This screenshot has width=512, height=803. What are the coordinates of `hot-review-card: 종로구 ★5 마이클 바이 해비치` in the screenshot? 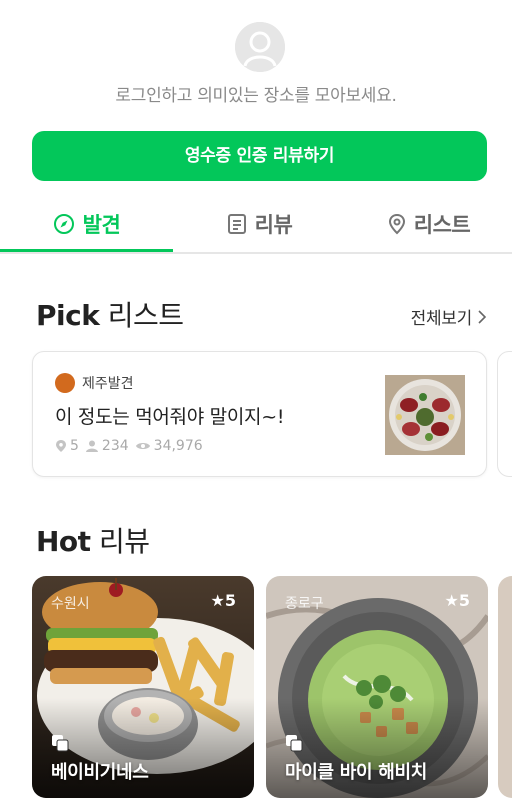 It's located at (377, 687).